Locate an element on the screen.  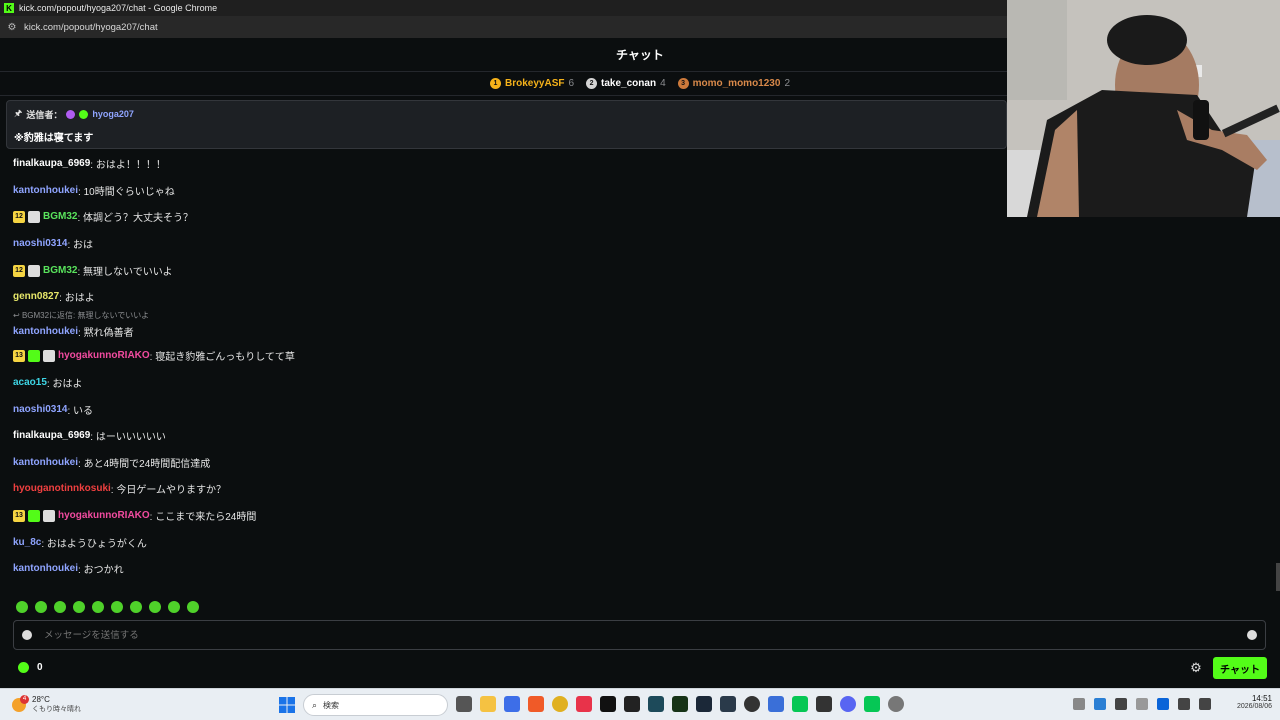
search-icon: ⌕ is located at coordinates (315, 704).